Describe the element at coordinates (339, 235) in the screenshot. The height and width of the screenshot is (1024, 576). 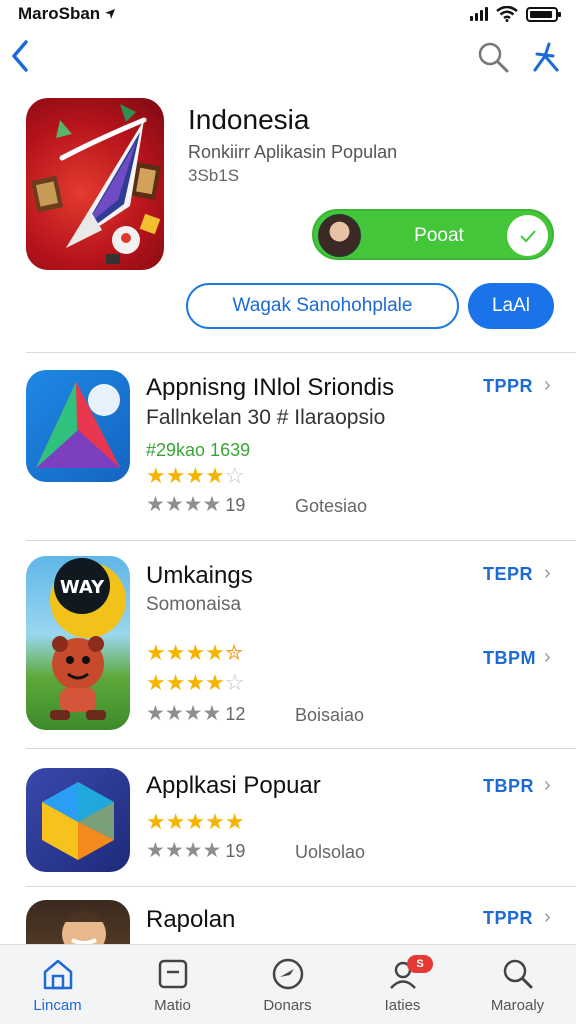
I see `avatar` at that location.